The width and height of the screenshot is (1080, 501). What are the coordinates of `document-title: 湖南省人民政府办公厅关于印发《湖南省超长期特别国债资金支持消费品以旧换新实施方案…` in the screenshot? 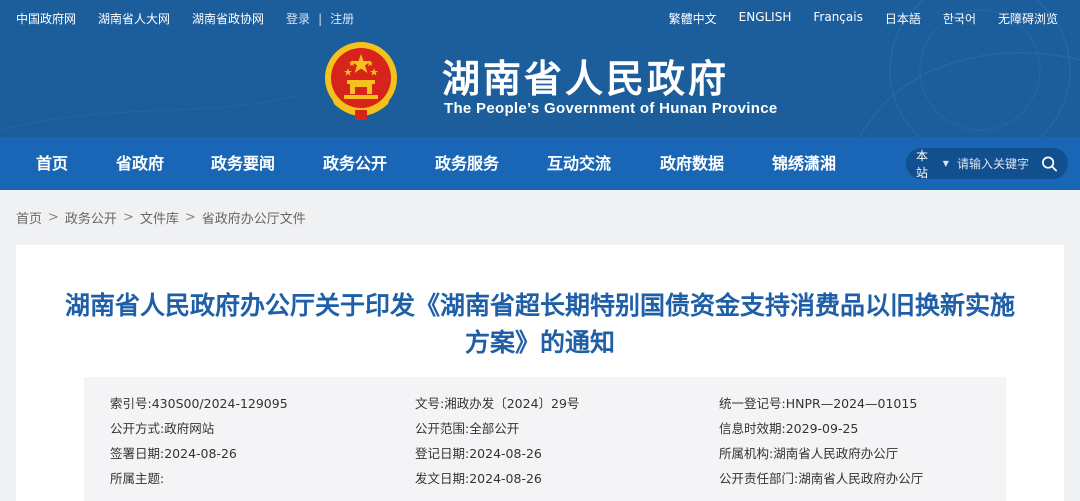 It's located at (539, 324).